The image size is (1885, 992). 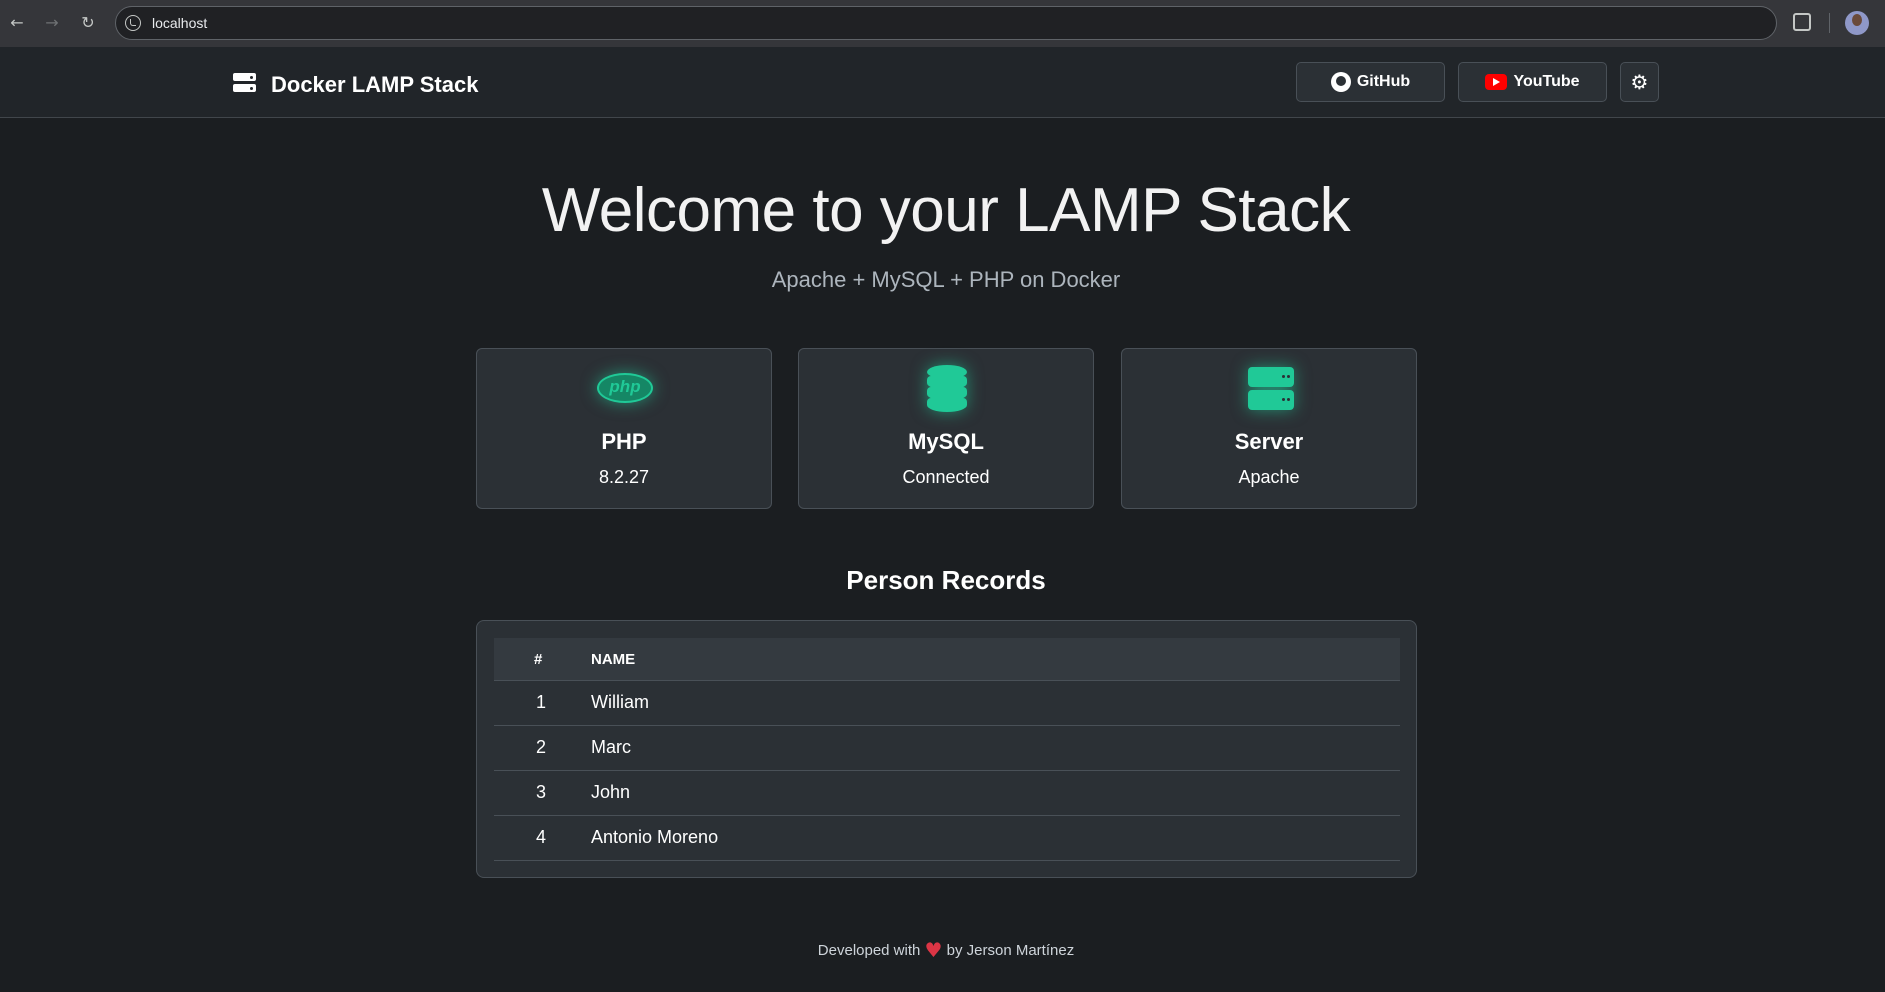 What do you see at coordinates (1010, 950) in the screenshot?
I see `footer-author: by Jerson Martínez` at bounding box center [1010, 950].